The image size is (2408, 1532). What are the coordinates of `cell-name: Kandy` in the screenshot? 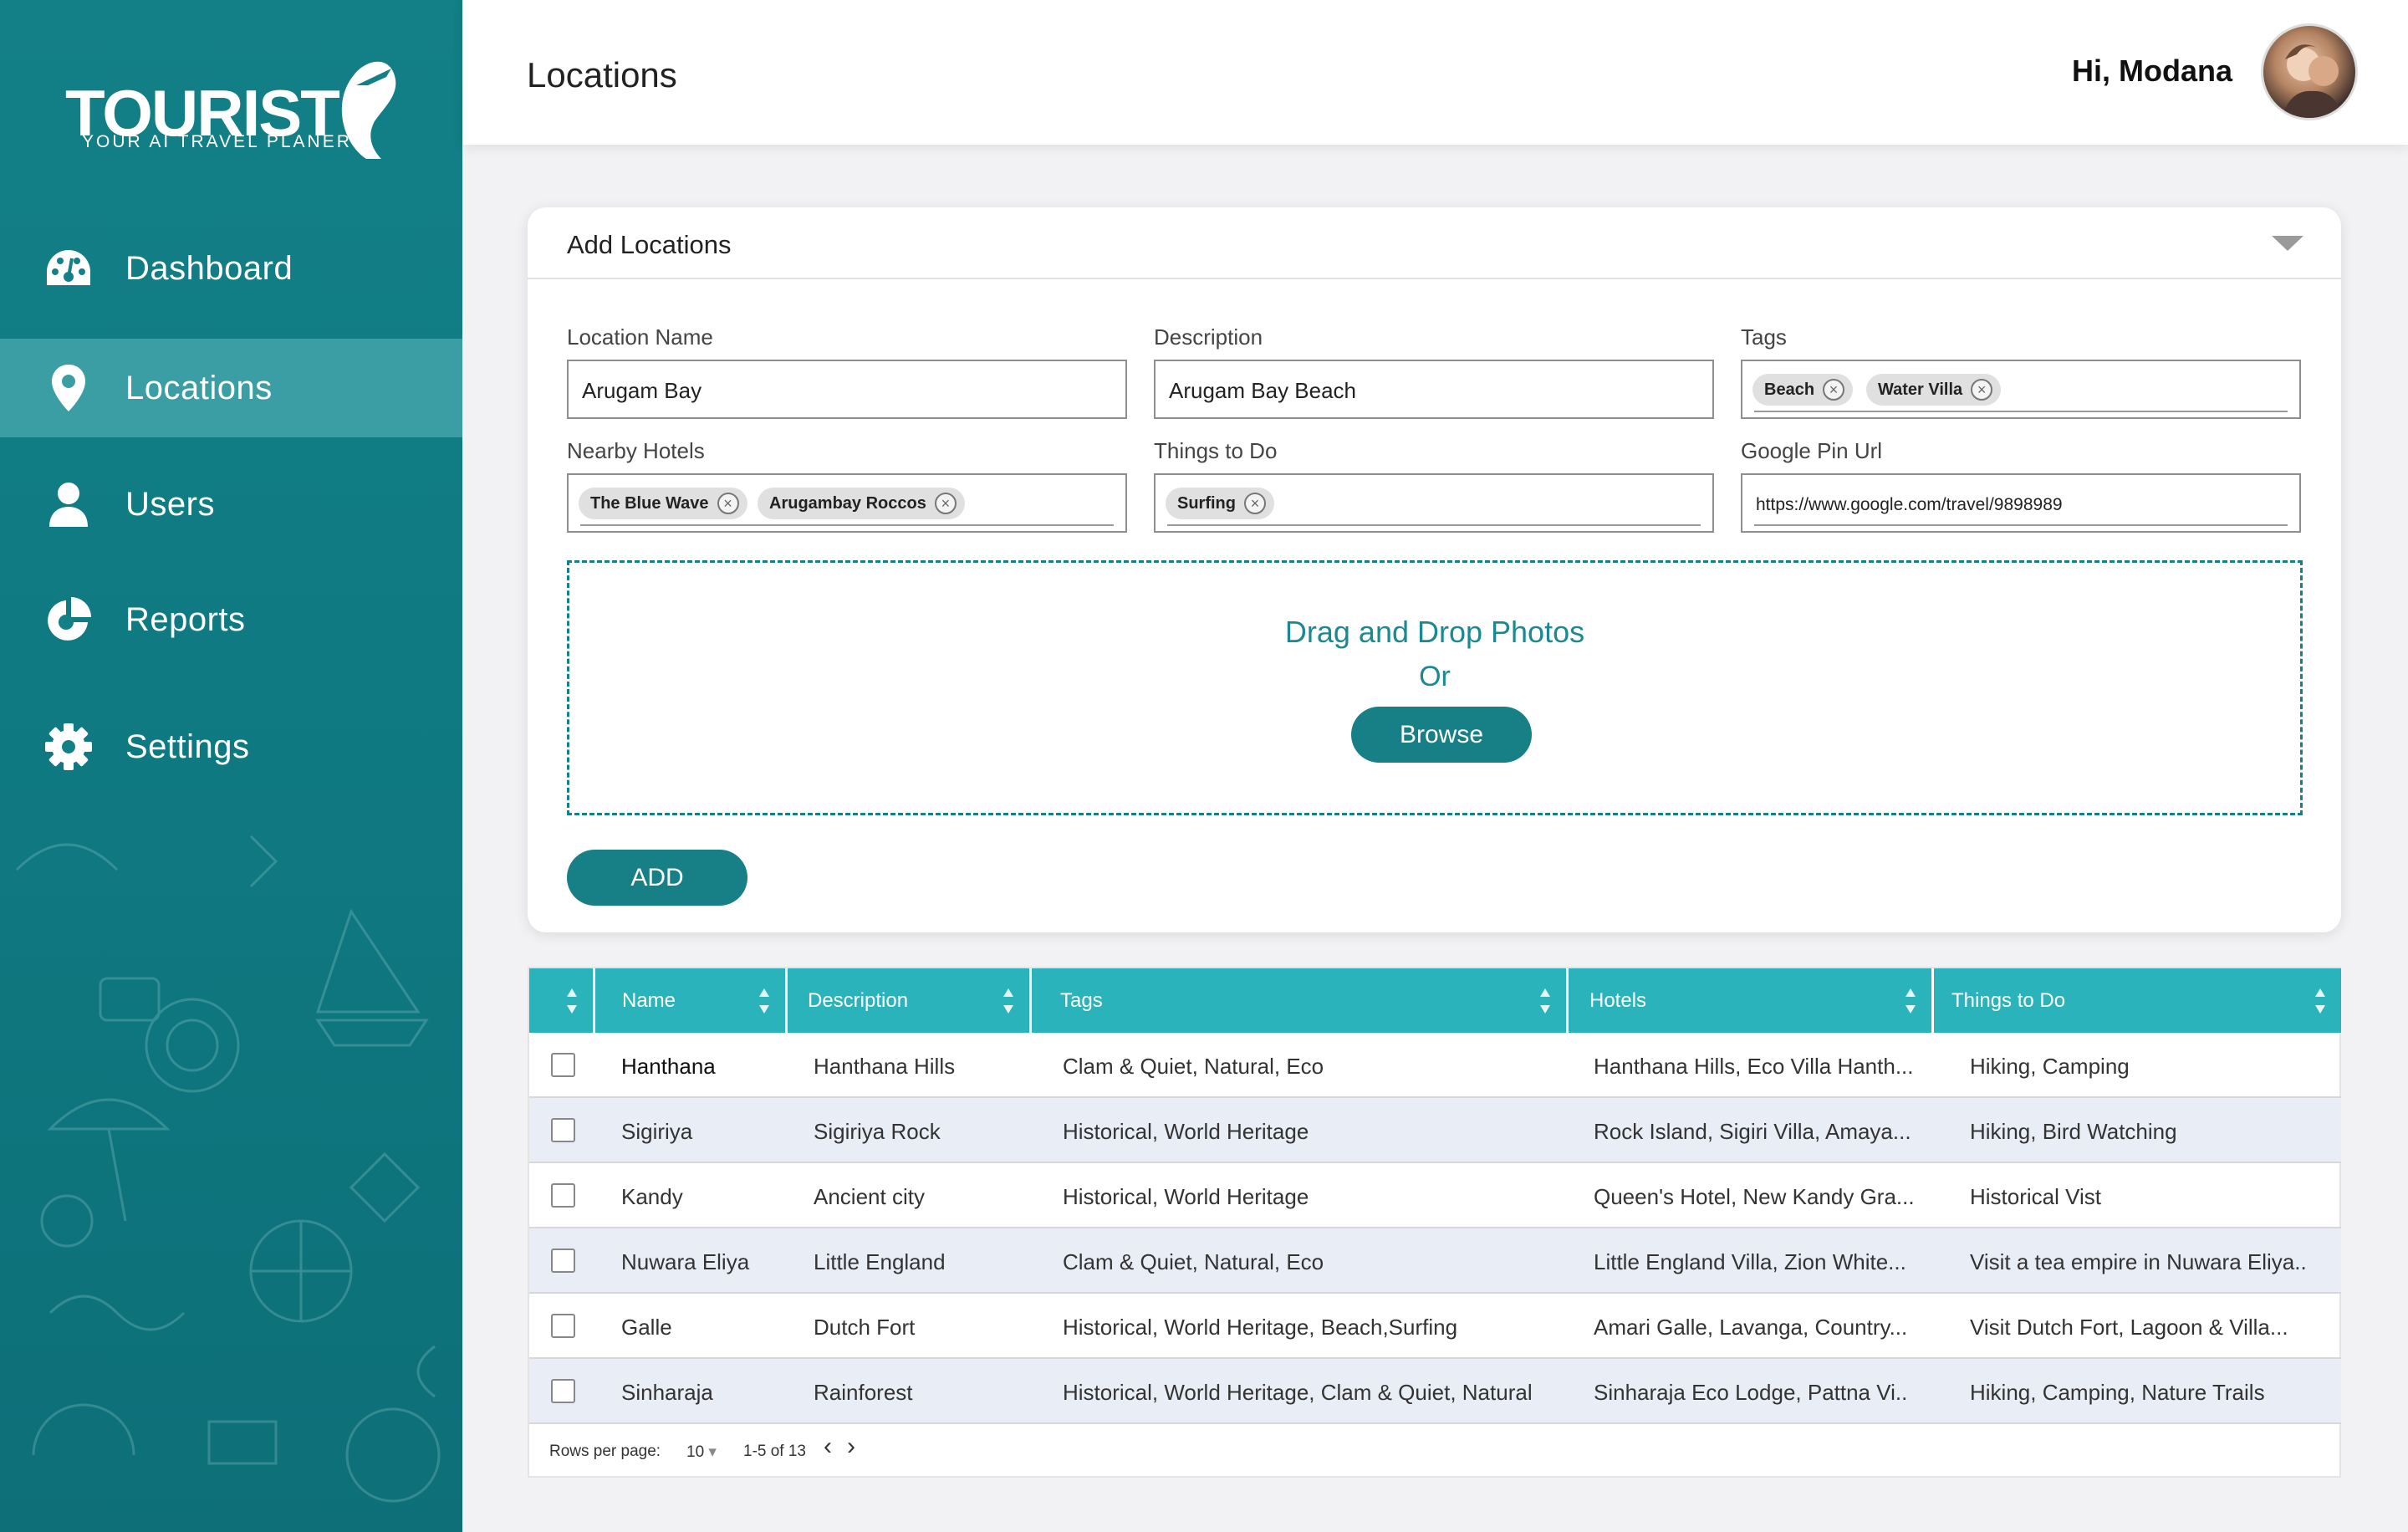 It's located at (652, 1196).